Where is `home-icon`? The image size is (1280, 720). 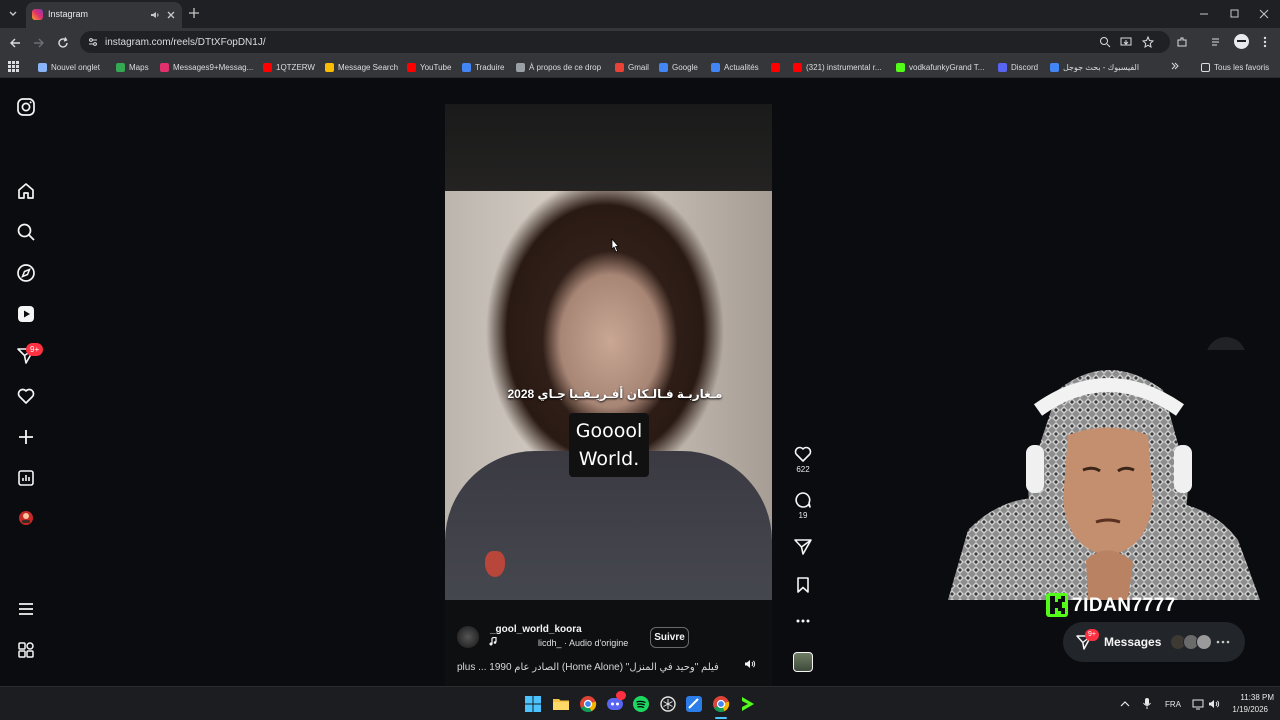
home-icon is located at coordinates (26, 191).